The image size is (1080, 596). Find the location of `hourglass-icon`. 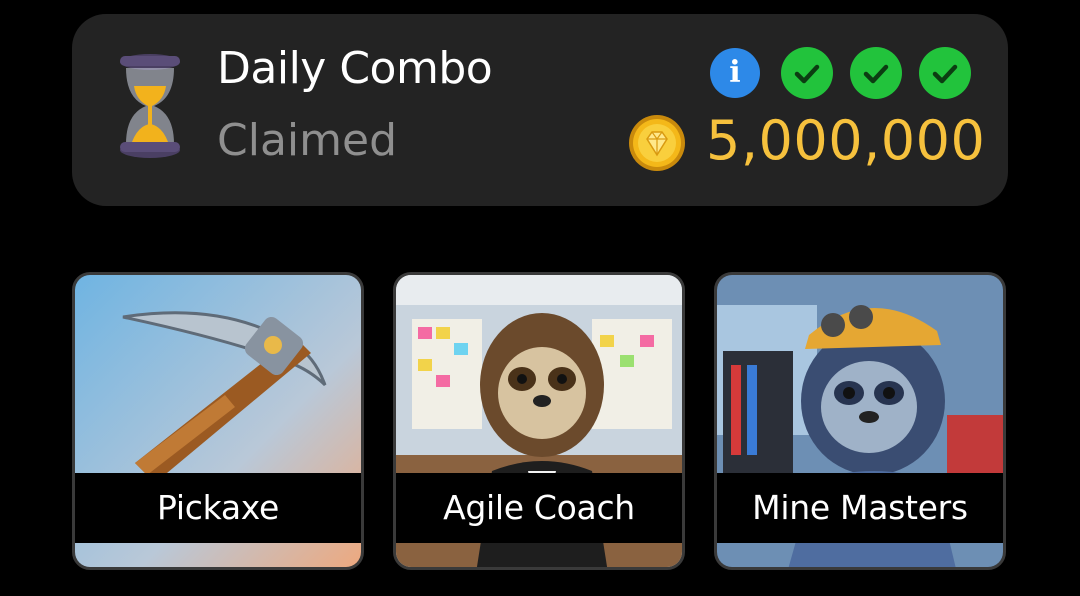

hourglass-icon is located at coordinates (150, 106).